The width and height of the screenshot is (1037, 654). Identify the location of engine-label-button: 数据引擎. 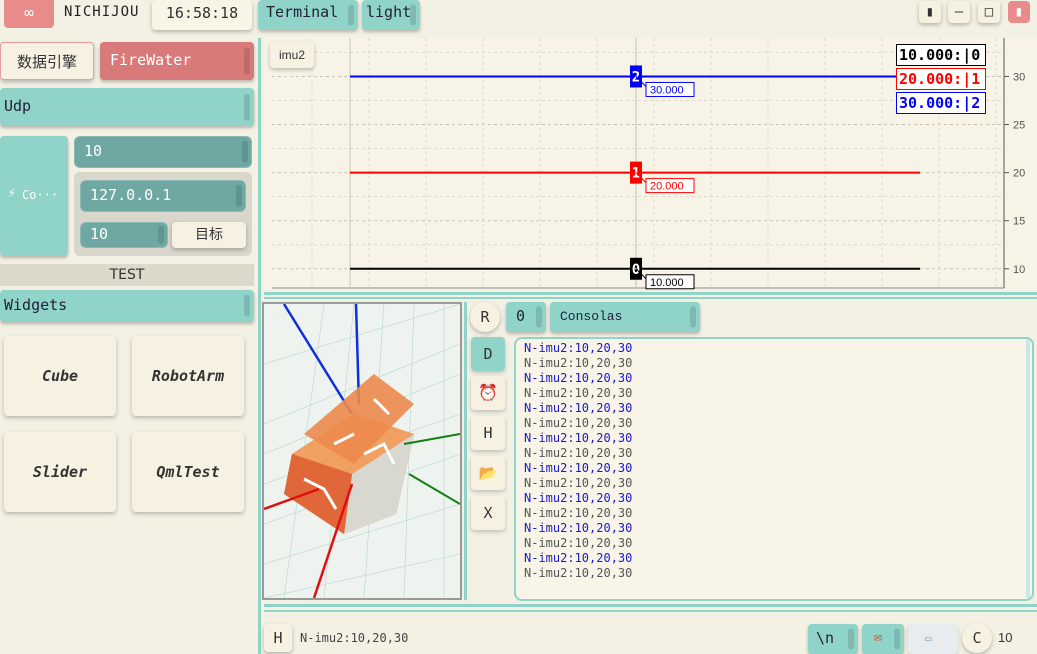
(47, 61).